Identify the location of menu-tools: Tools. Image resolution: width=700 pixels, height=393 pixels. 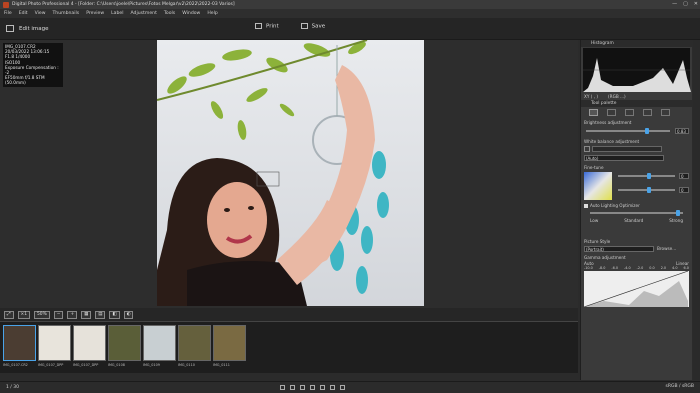
(169, 13).